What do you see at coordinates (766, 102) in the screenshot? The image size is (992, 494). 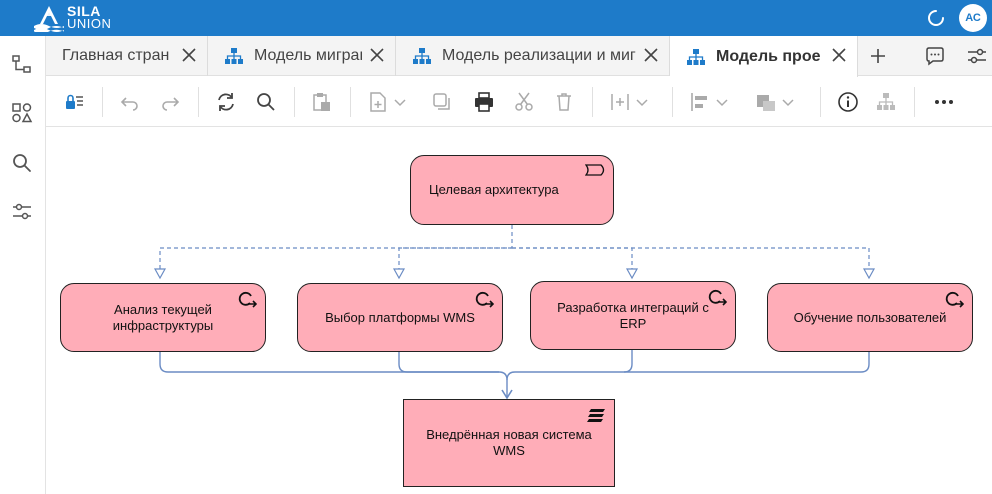 I see `style-icon` at bounding box center [766, 102].